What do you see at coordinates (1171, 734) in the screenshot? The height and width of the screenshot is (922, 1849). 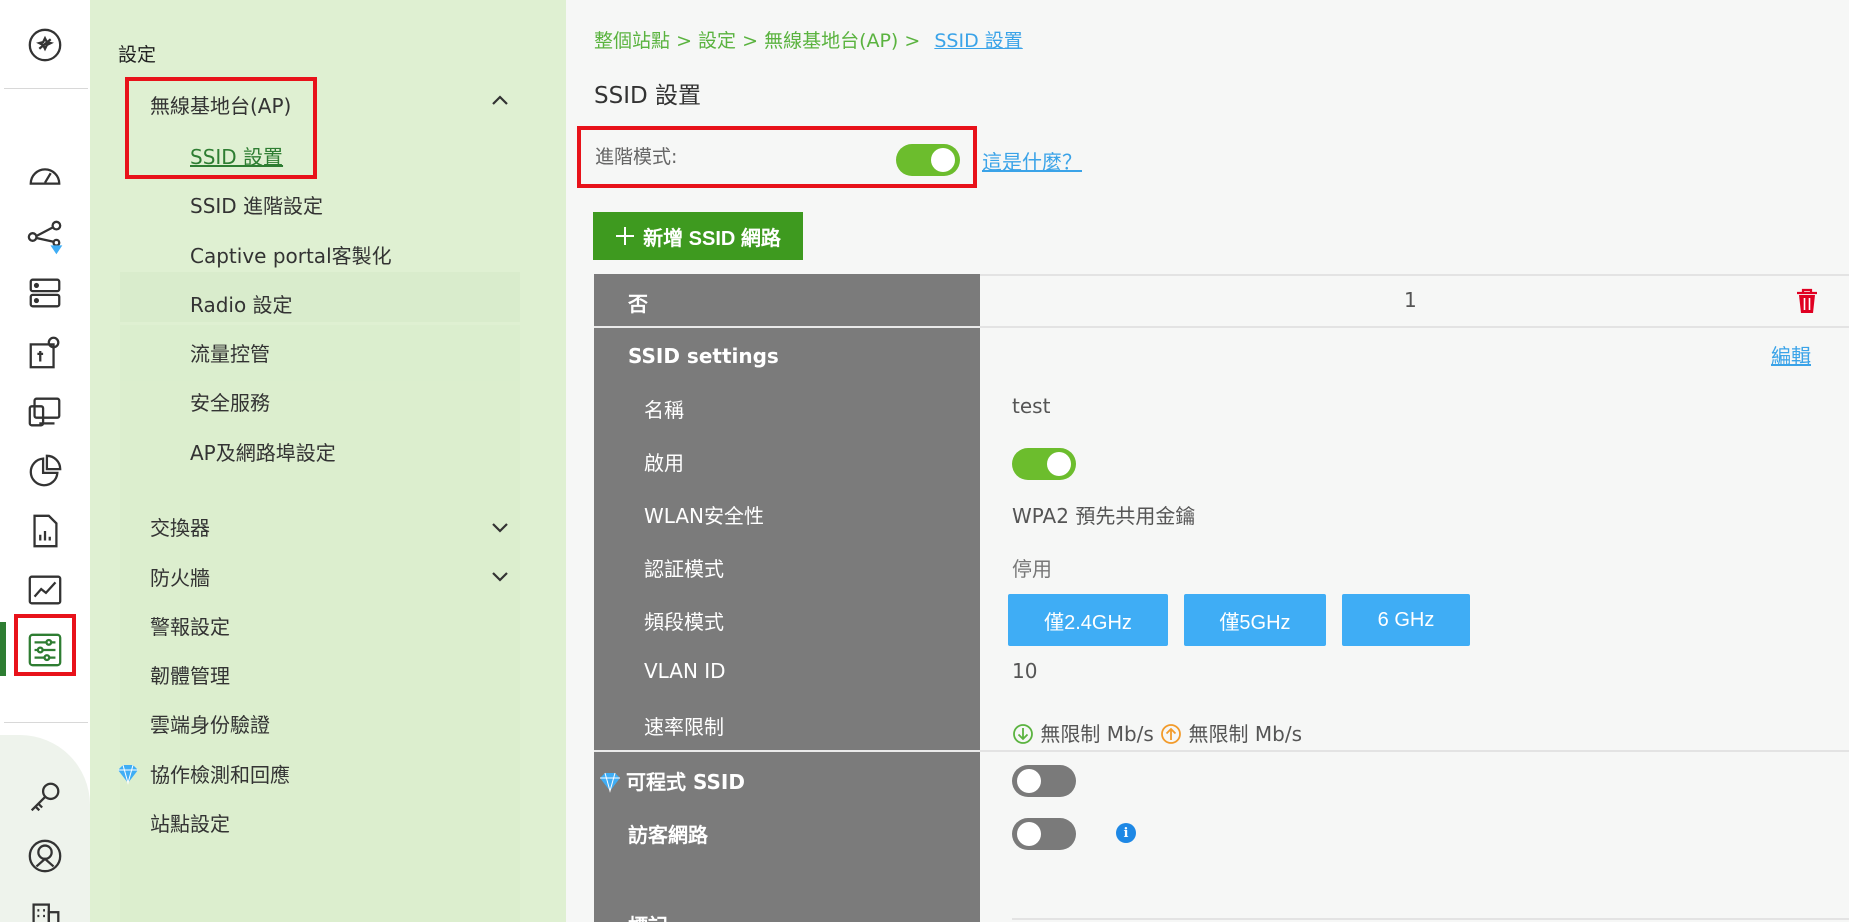 I see `upload-arrow-icon` at bounding box center [1171, 734].